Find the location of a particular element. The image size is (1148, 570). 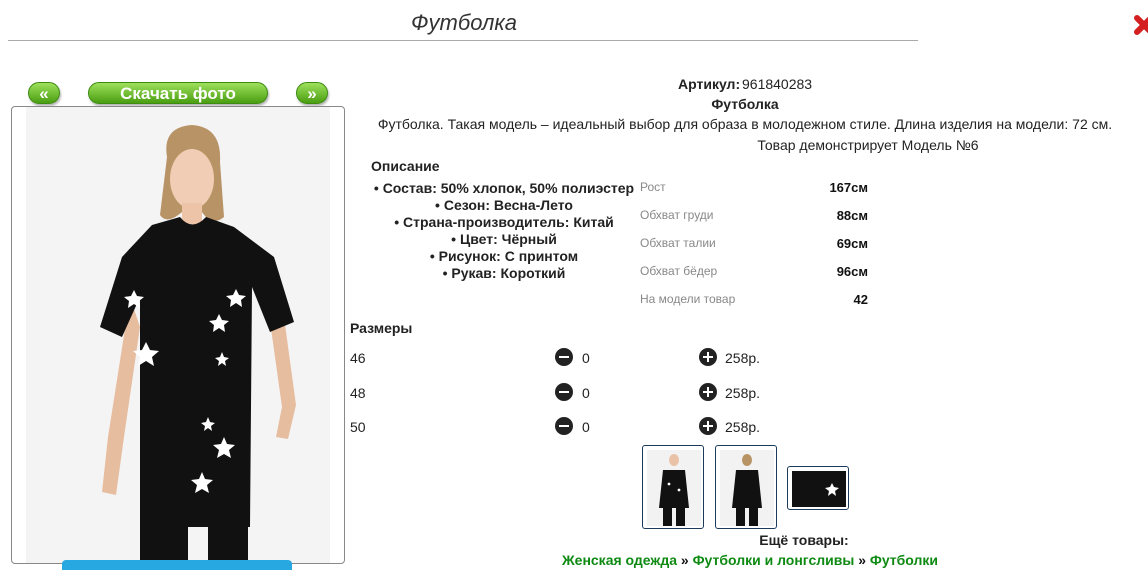

param-value: 88см is located at coordinates (852, 215).